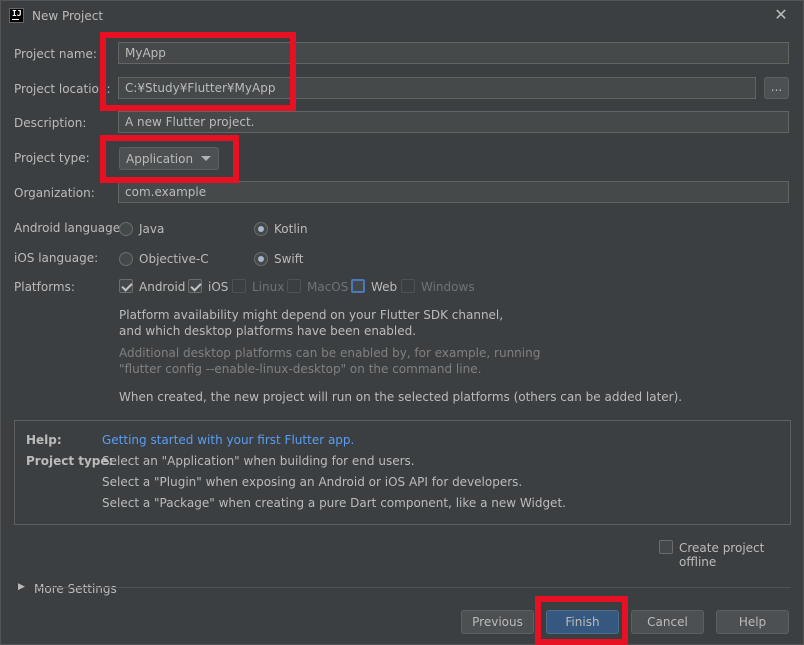 Image resolution: width=804 pixels, height=645 pixels. Describe the element at coordinates (218, 287) in the screenshot. I see `checkbox-ios-label: iOS` at that location.